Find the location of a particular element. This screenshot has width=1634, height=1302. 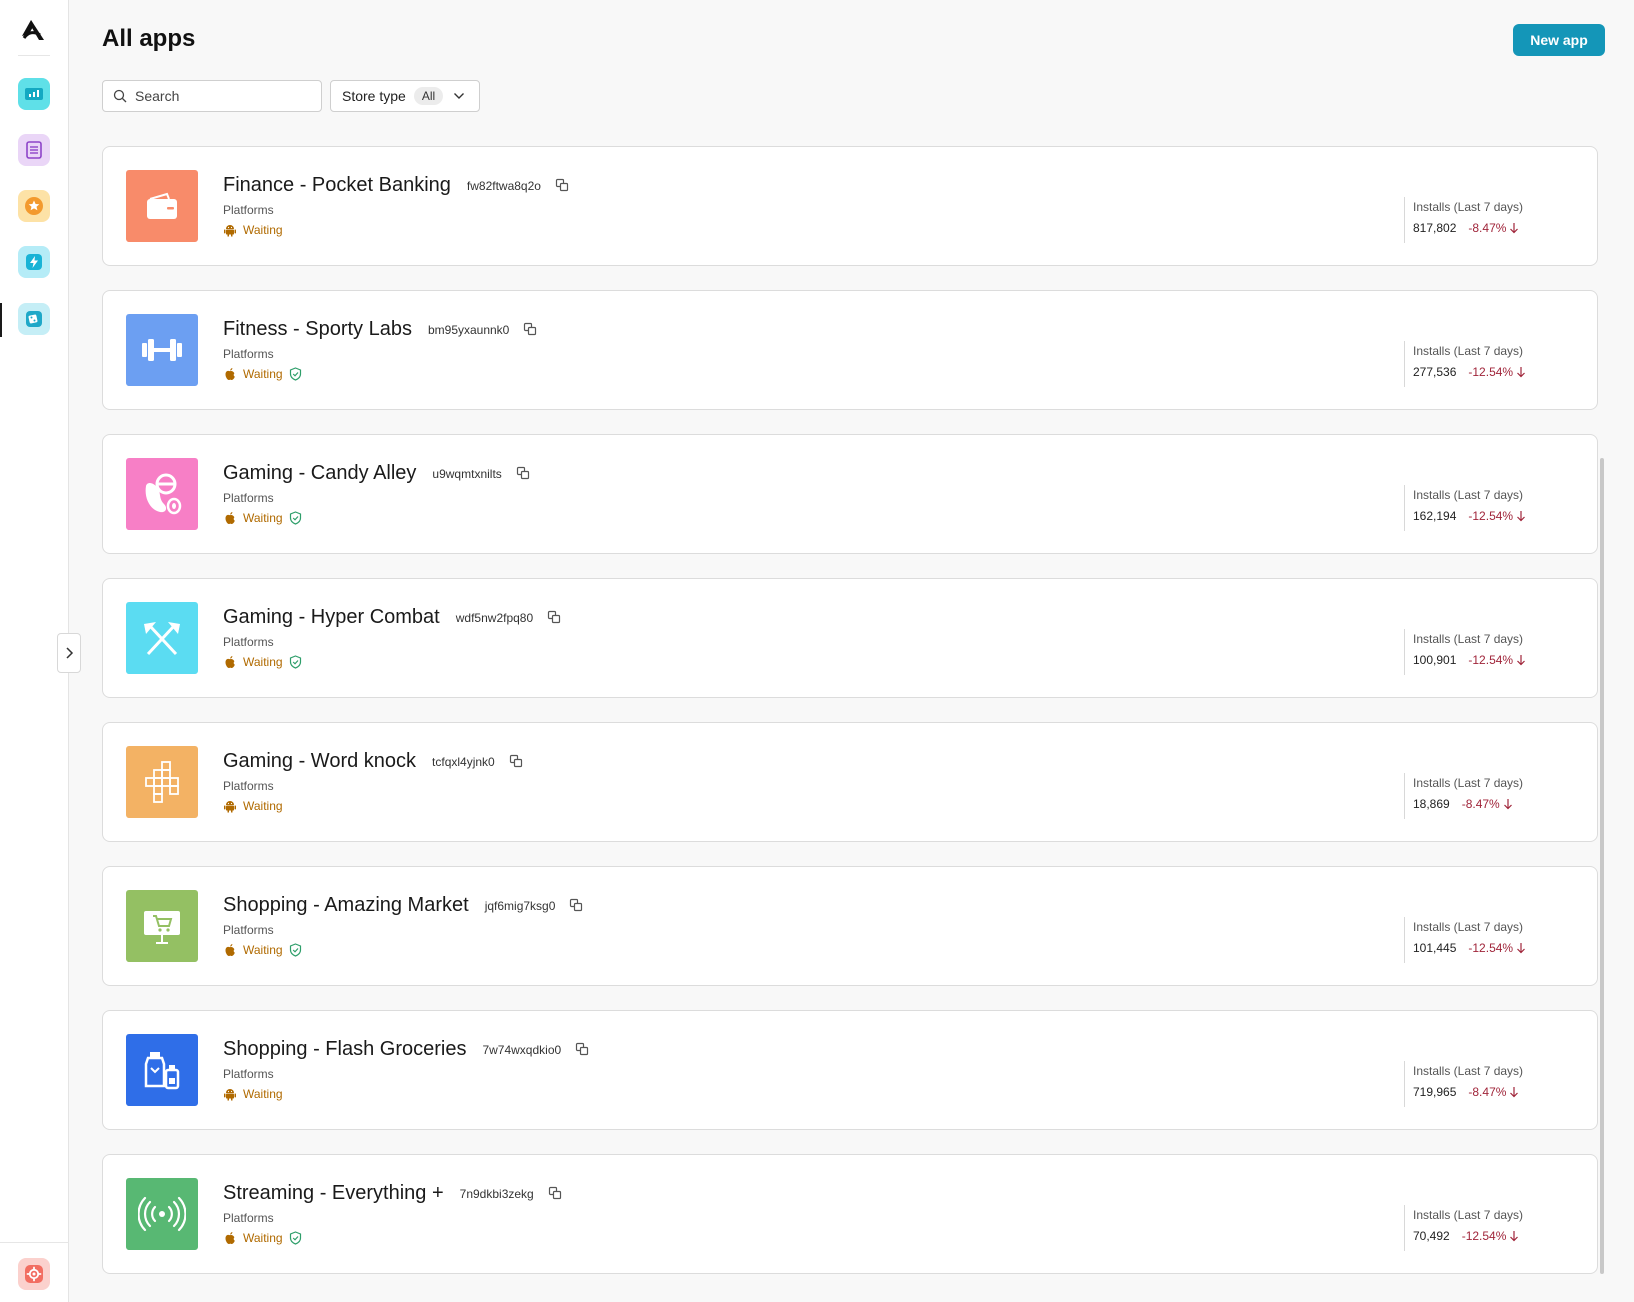

list-document-icon is located at coordinates (34, 150).